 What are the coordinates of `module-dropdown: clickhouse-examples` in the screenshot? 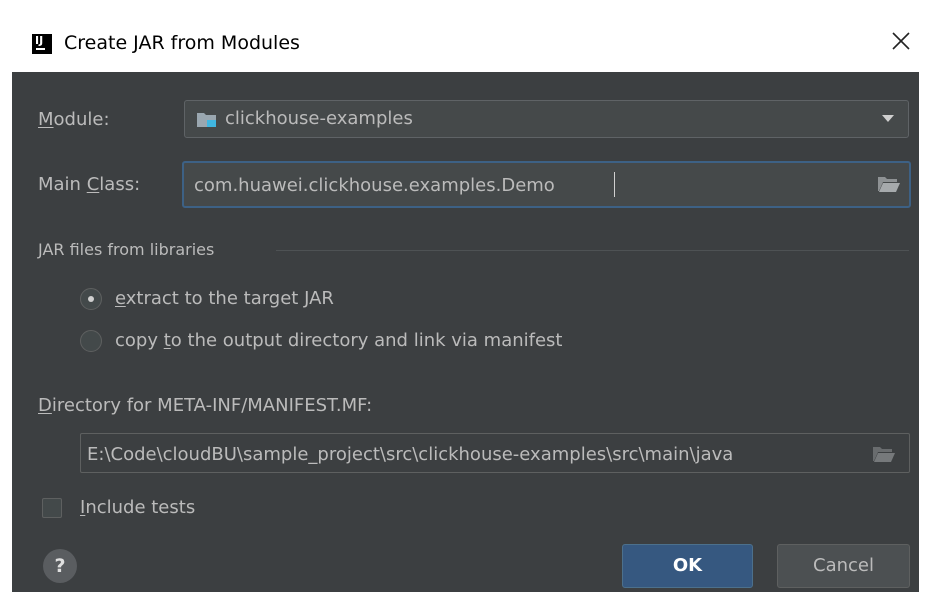 It's located at (546, 119).